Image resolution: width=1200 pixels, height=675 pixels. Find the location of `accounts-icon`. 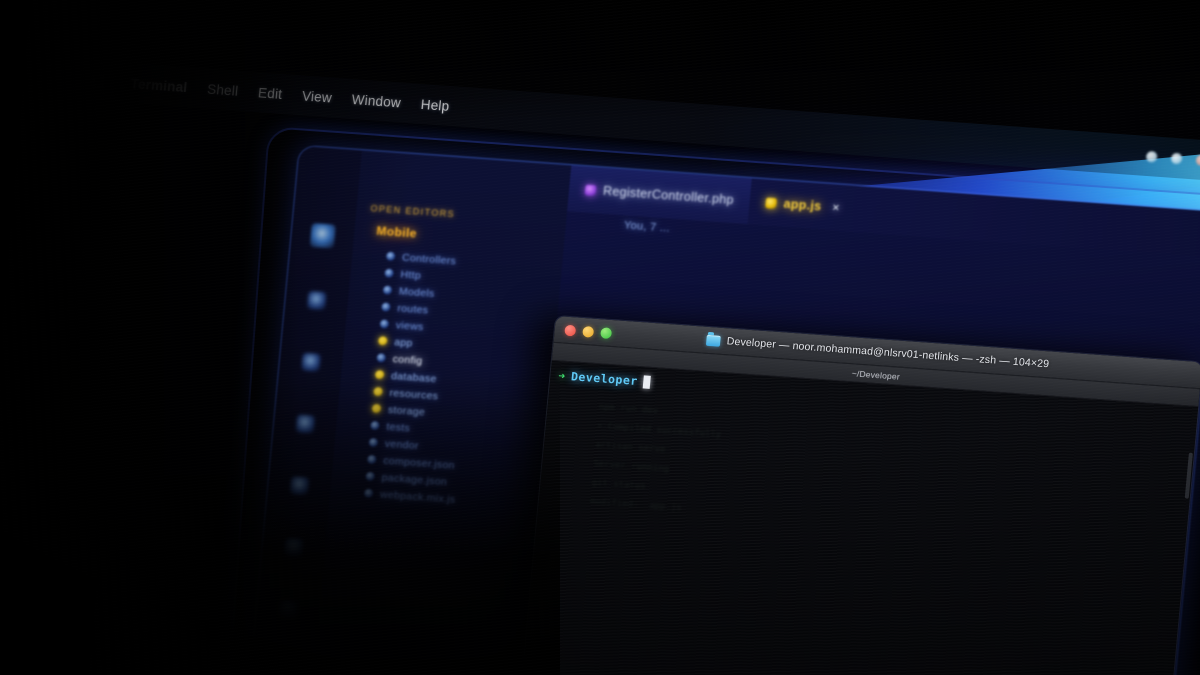

accounts-icon is located at coordinates (288, 609).